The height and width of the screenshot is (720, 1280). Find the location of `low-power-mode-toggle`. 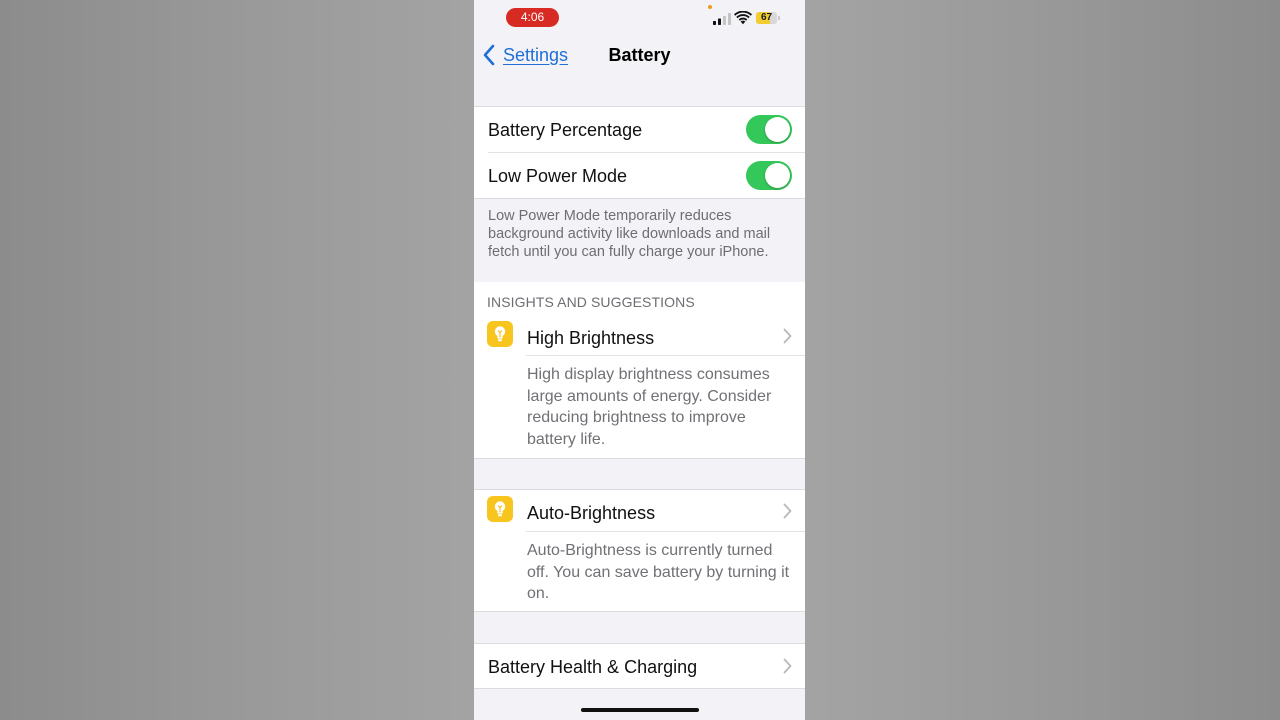

low-power-mode-toggle is located at coordinates (769, 175).